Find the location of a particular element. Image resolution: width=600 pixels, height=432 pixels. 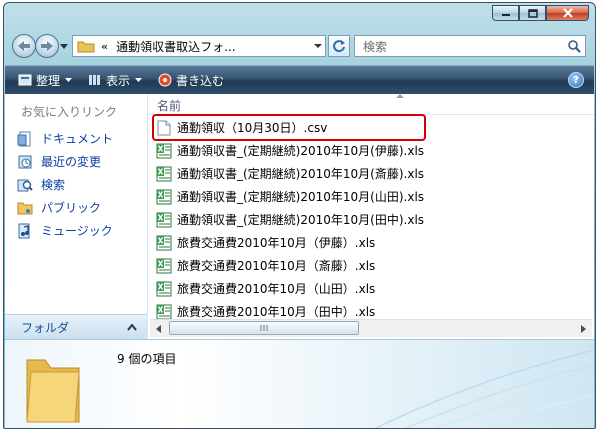

file-row: 通勤領収書_(定期継続)2010年10月(田中).xls is located at coordinates (290, 219).